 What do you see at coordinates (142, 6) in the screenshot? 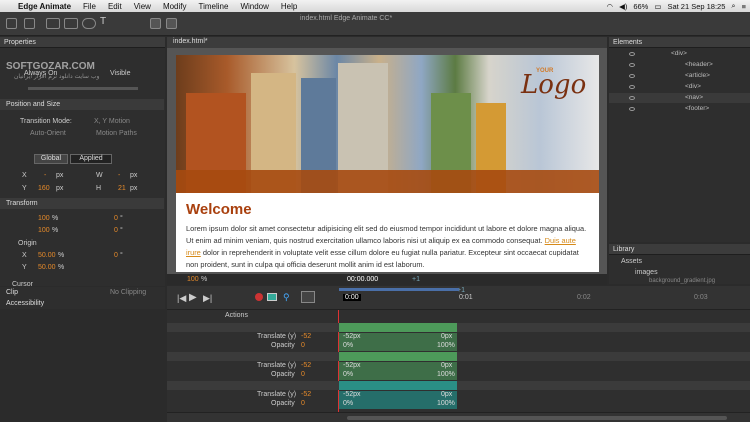
I see `menu-view: View` at bounding box center [142, 6].